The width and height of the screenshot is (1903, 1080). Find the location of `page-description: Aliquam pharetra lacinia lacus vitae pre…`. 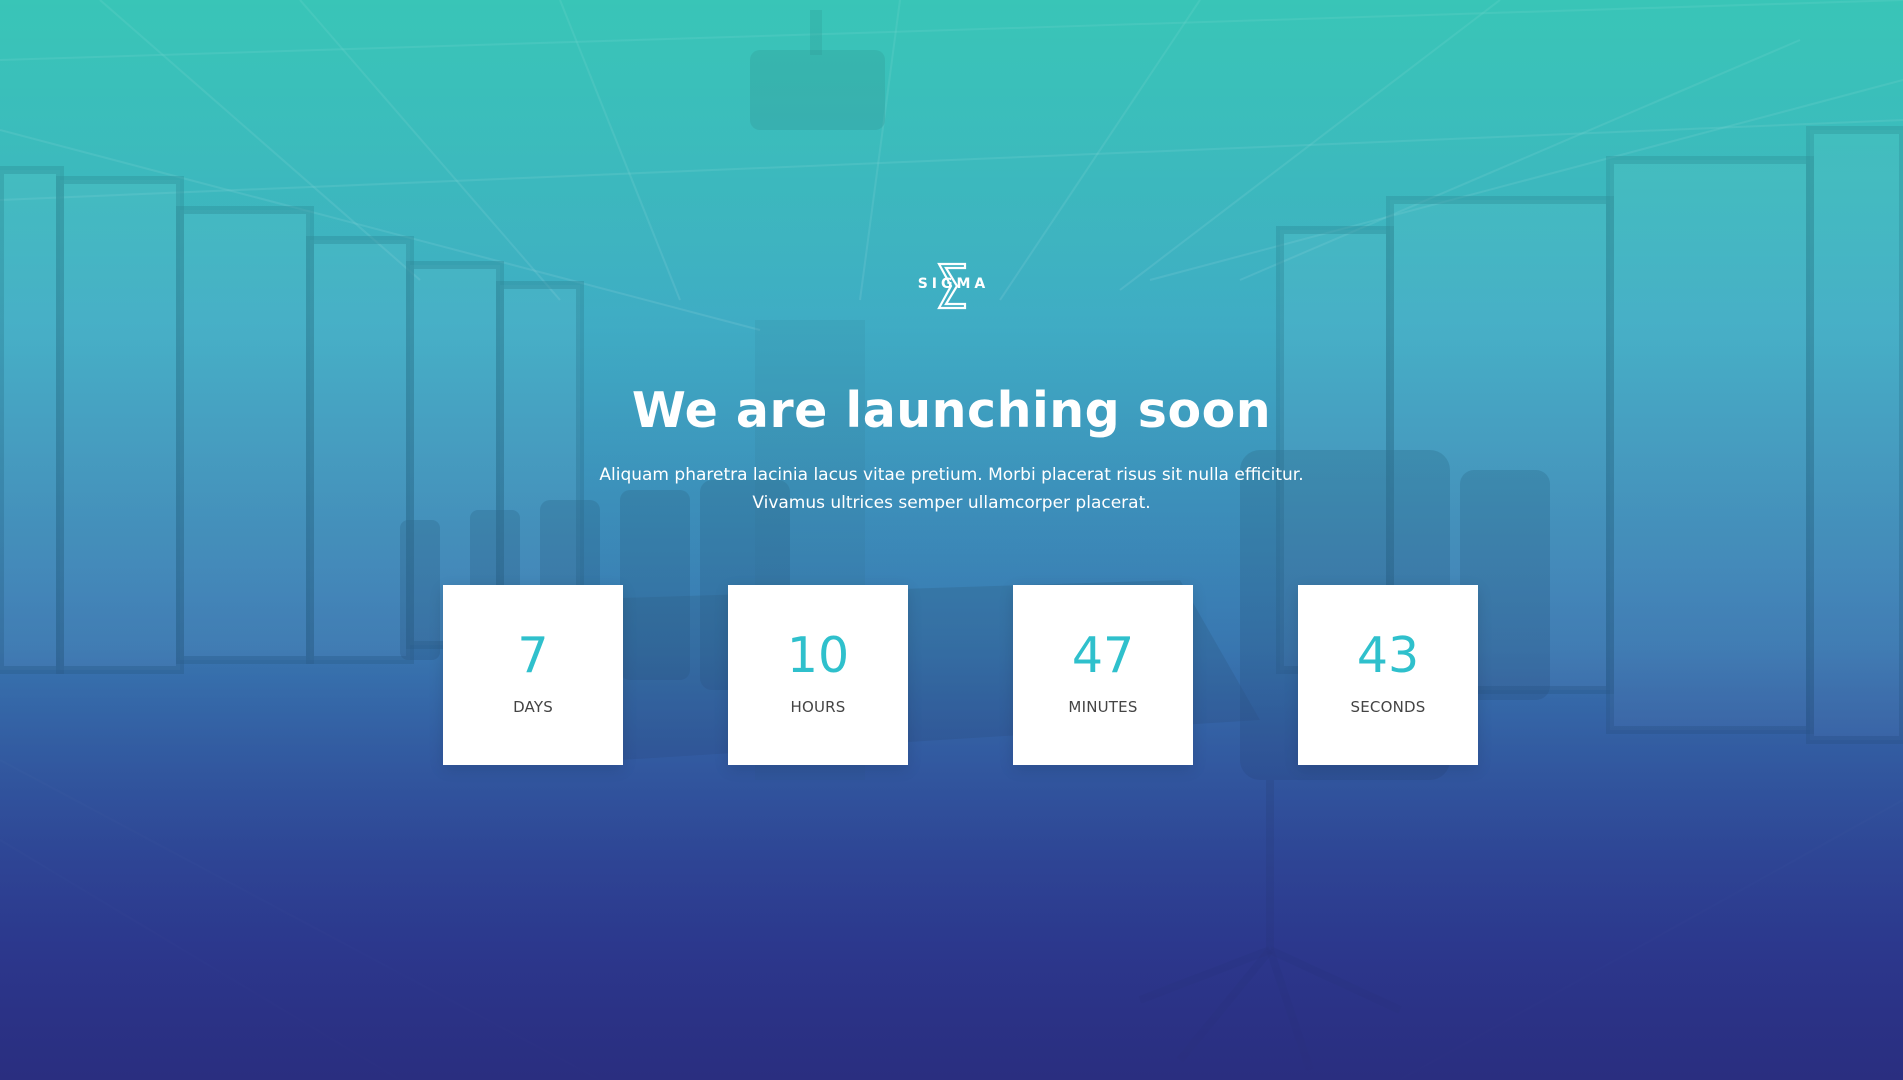

page-description: Aliquam pharetra lacinia lacus vitae pre… is located at coordinates (951, 489).